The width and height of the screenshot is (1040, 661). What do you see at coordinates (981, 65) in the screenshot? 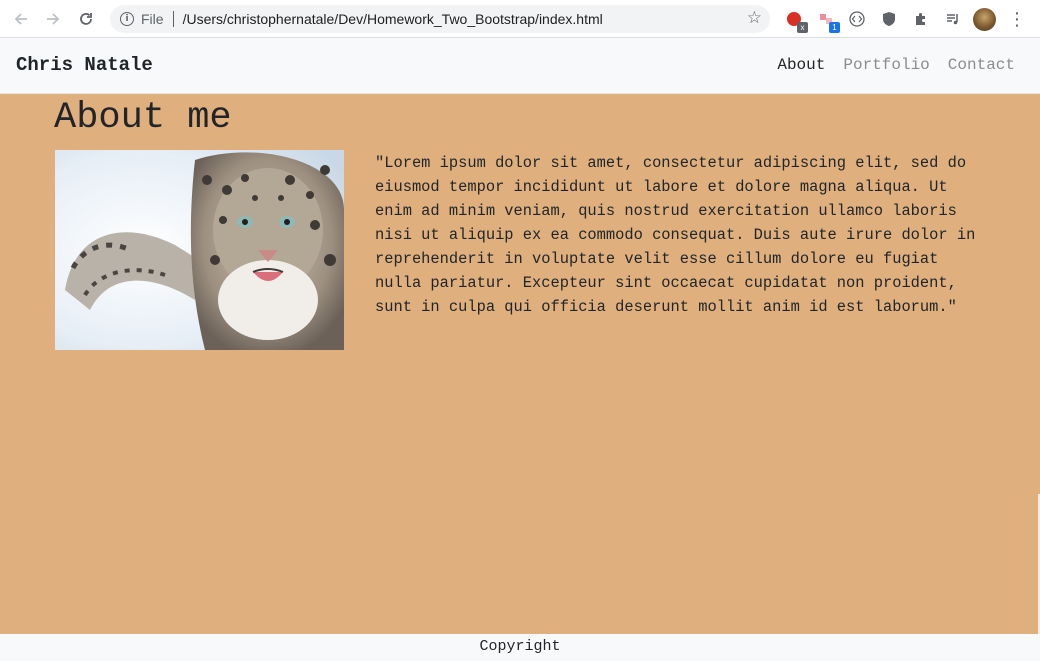
I see `nav-link-contact: Contact` at bounding box center [981, 65].